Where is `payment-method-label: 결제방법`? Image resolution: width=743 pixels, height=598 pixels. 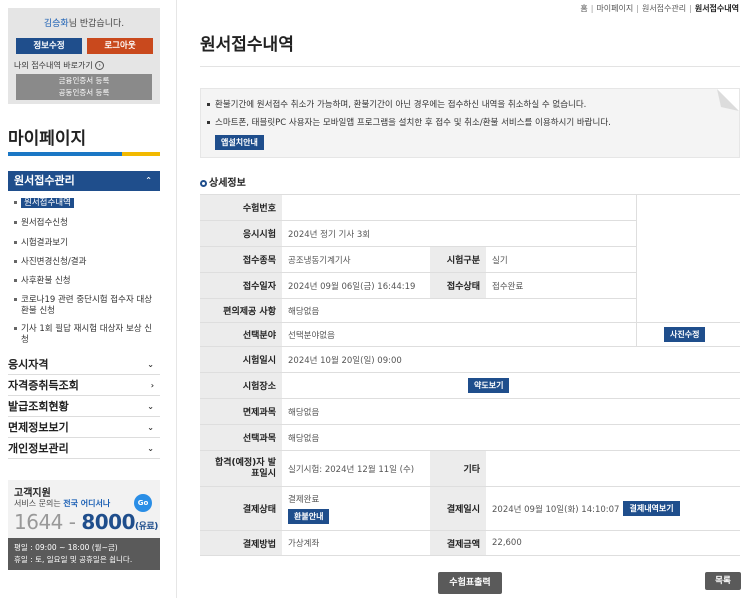
payment-method-label: 결제방법 is located at coordinates (241, 543).